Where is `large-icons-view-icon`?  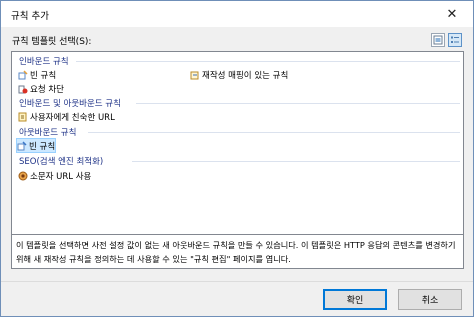 large-icons-view-icon is located at coordinates (438, 40).